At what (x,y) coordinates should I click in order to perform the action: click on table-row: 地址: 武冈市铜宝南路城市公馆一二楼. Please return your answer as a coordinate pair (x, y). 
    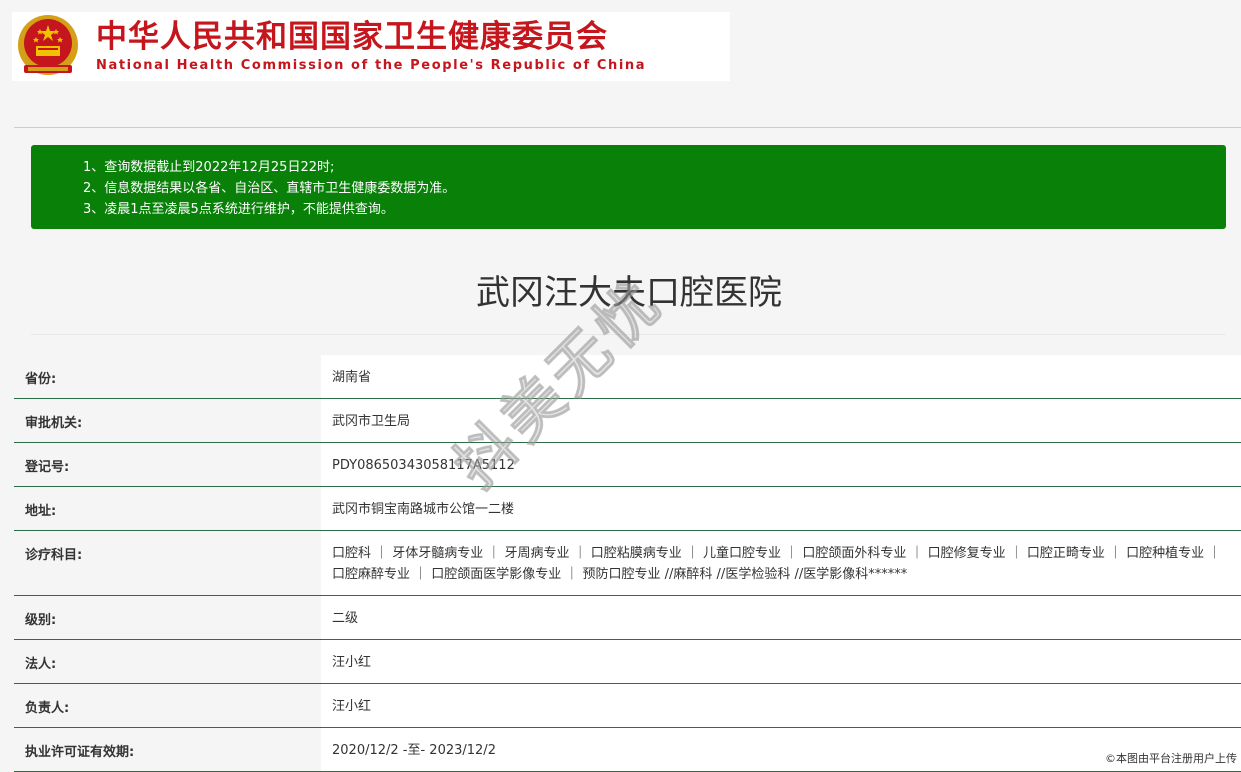
    Looking at the image, I should click on (627, 509).